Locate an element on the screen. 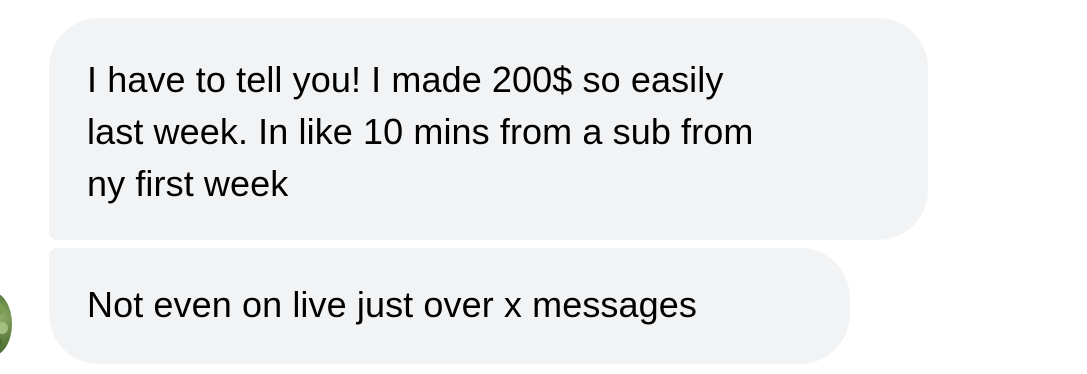 Image resolution: width=1087 pixels, height=374 pixels. sender-avatar is located at coordinates (6, 324).